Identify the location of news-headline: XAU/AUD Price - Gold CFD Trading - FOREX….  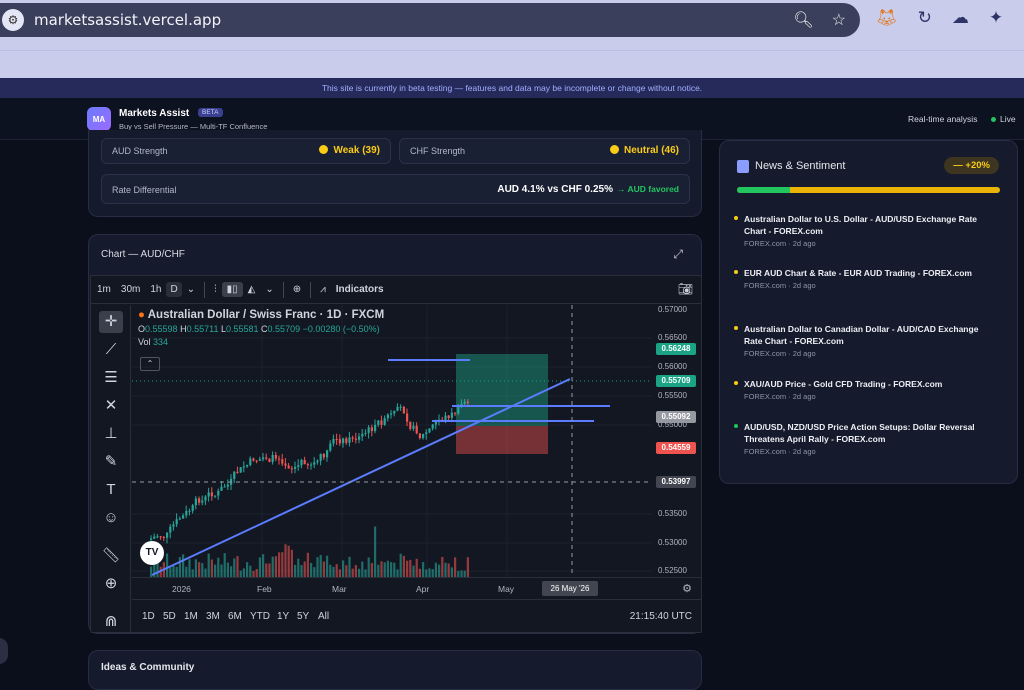
(869, 384).